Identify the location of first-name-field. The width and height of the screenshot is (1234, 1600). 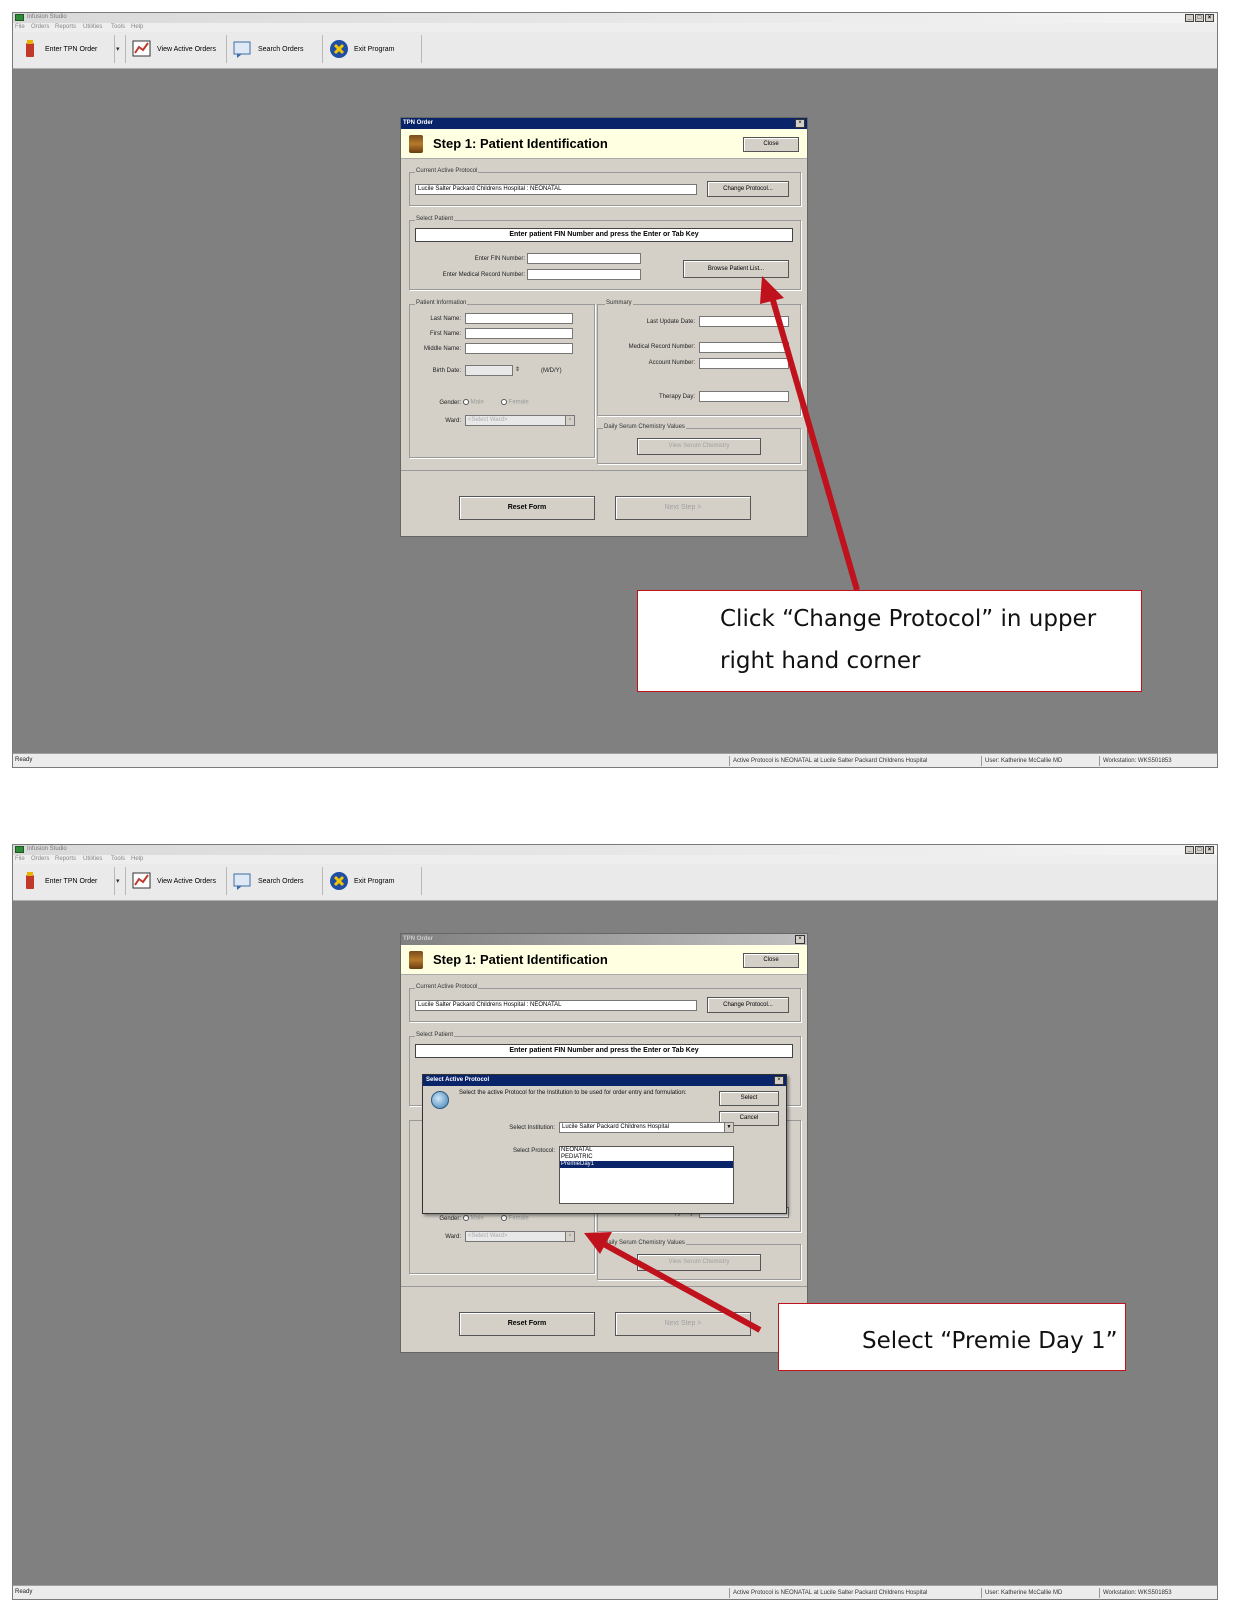
(519, 333).